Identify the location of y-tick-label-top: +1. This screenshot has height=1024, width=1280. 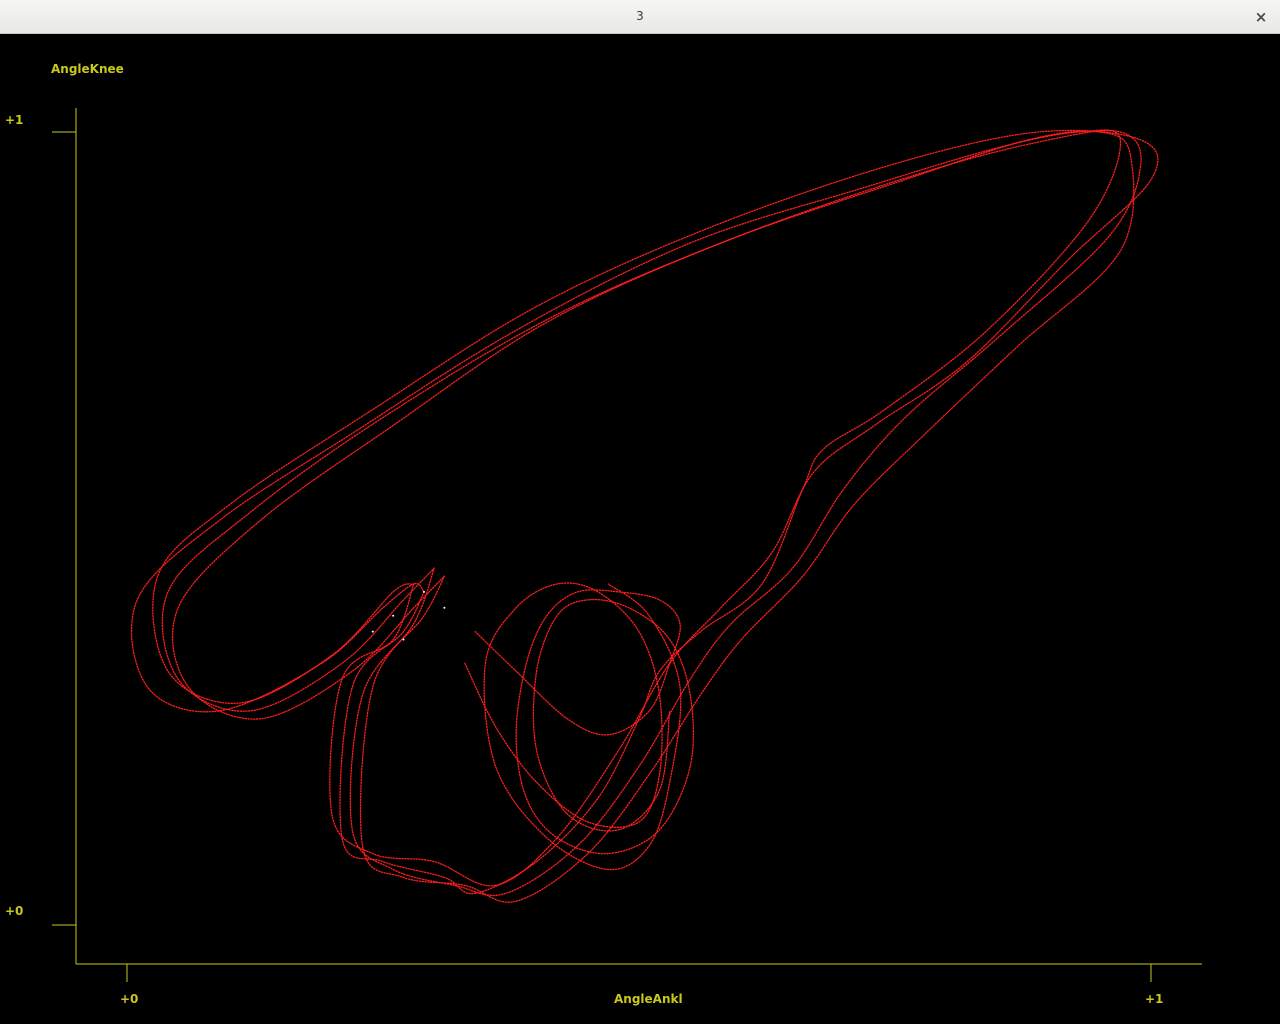
(14, 120).